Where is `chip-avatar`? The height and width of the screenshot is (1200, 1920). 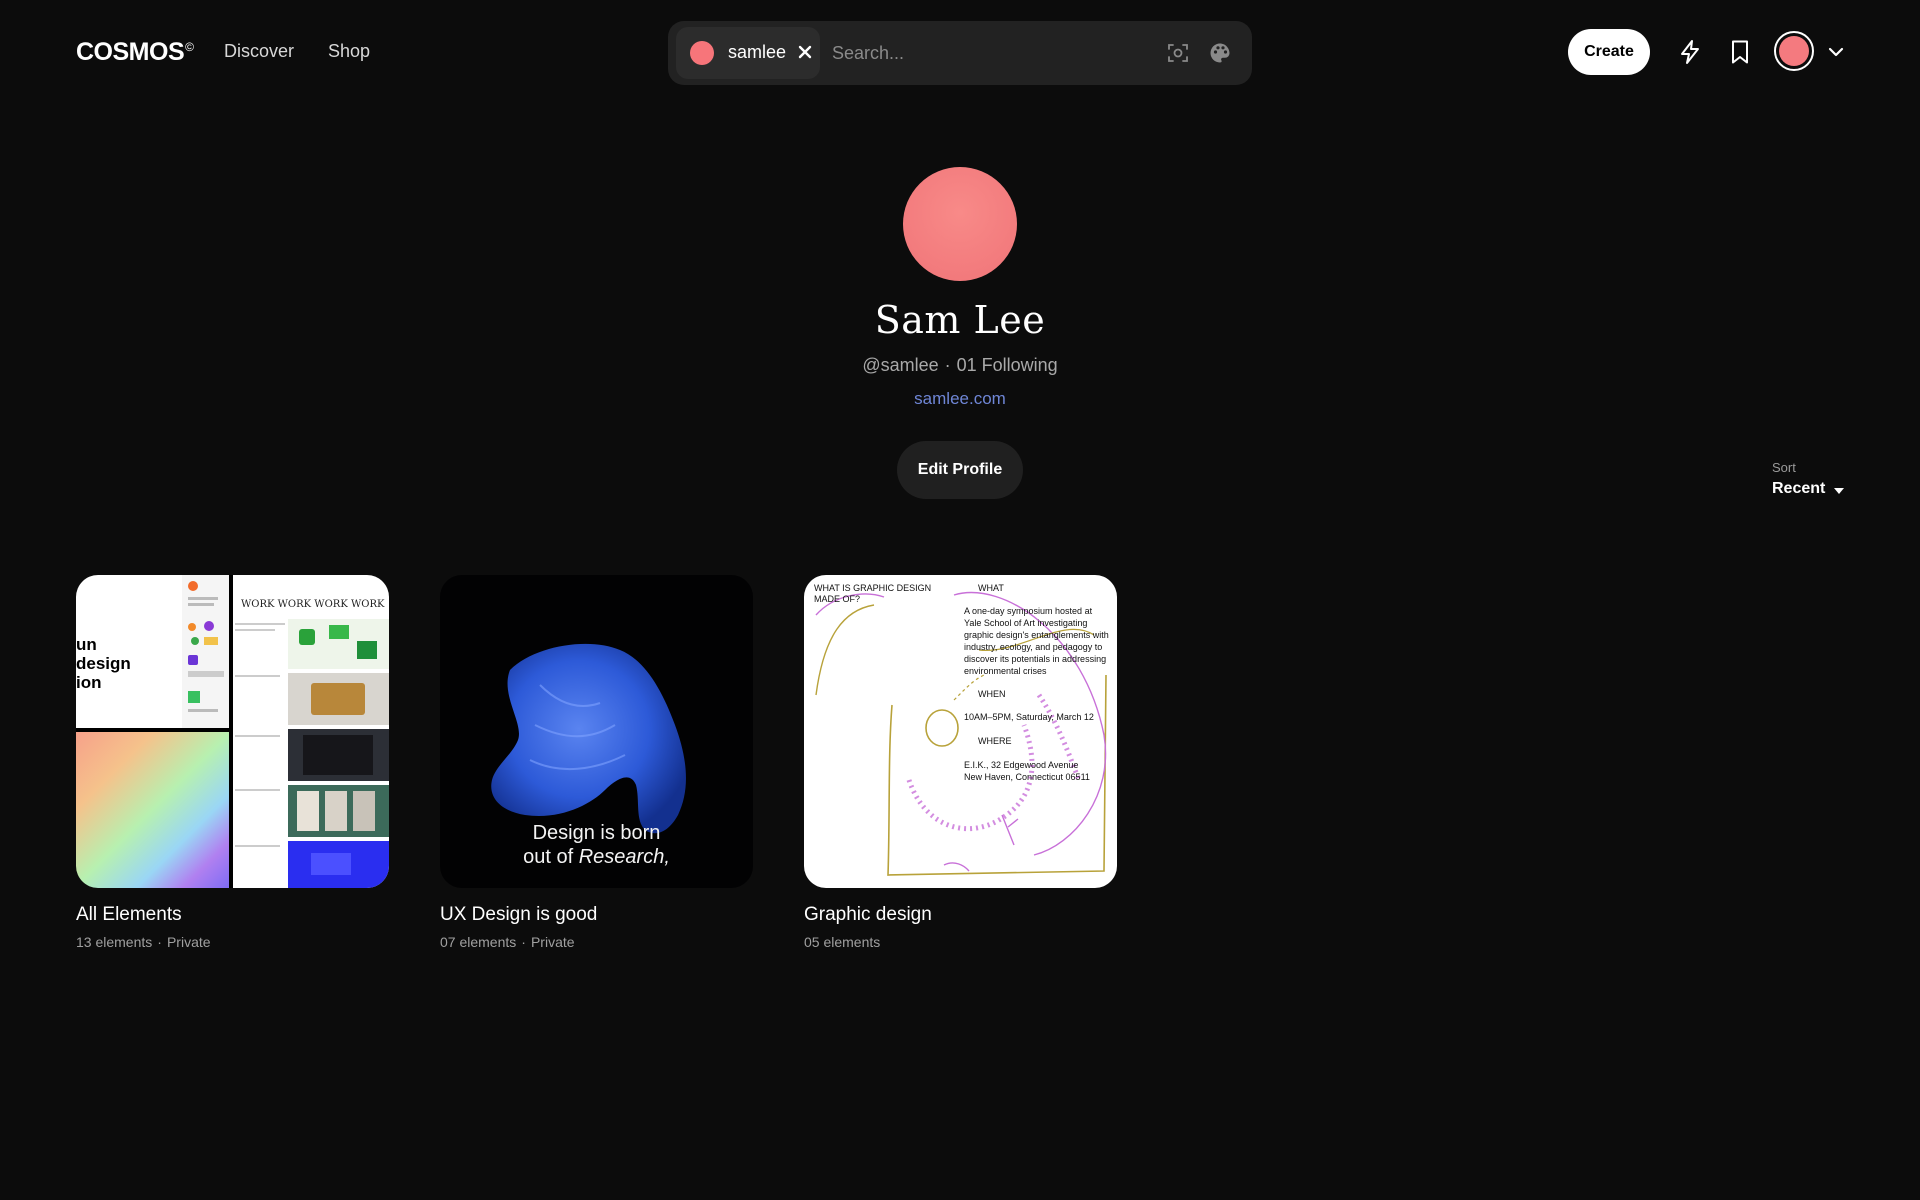
chip-avatar is located at coordinates (702, 53).